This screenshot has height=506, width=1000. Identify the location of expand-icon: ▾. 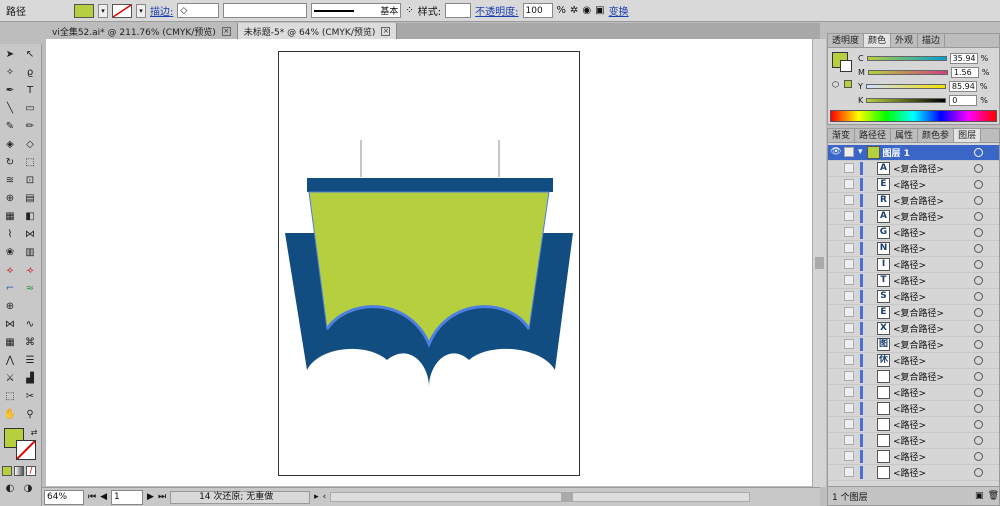
(860, 152).